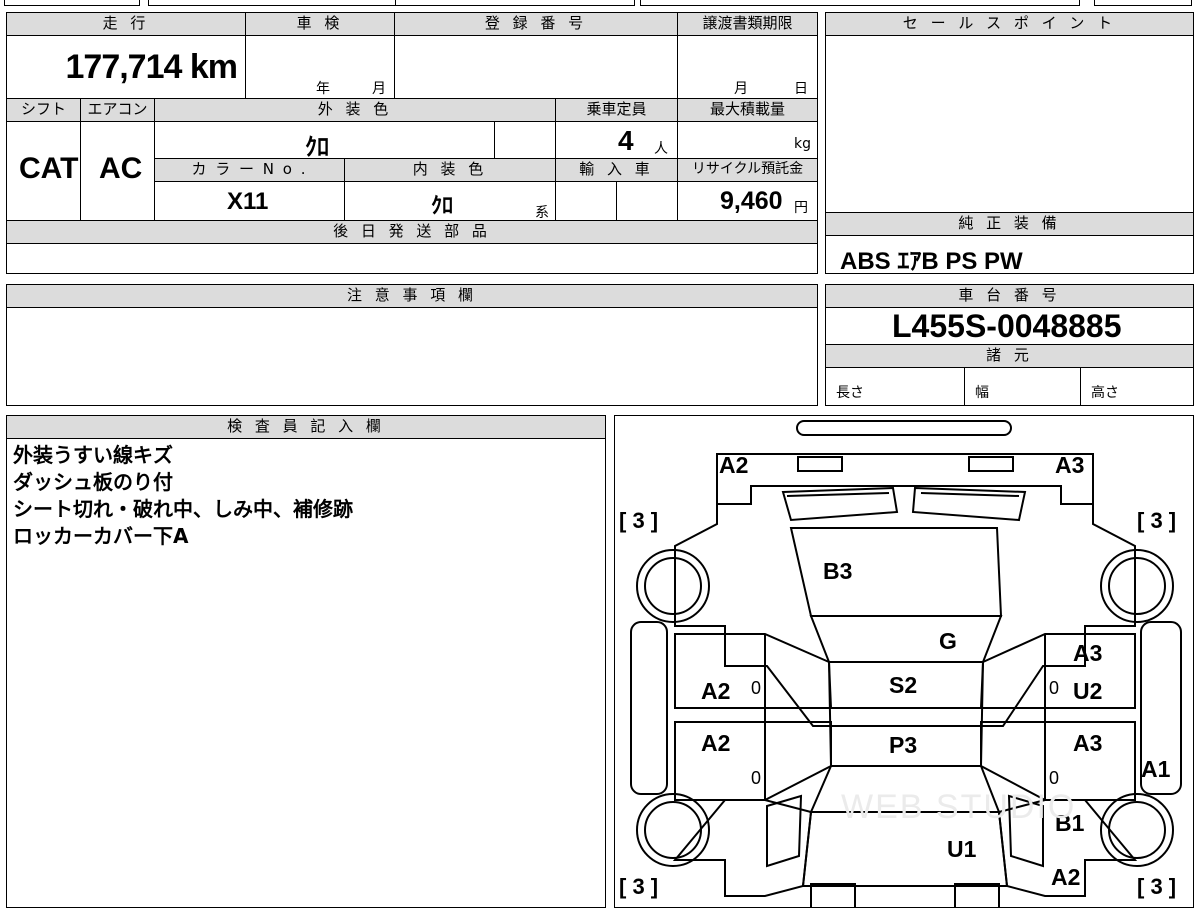 Image resolution: width=1200 pixels, height=908 pixels. I want to click on mark-left-front-door: A2, so click(716, 691).